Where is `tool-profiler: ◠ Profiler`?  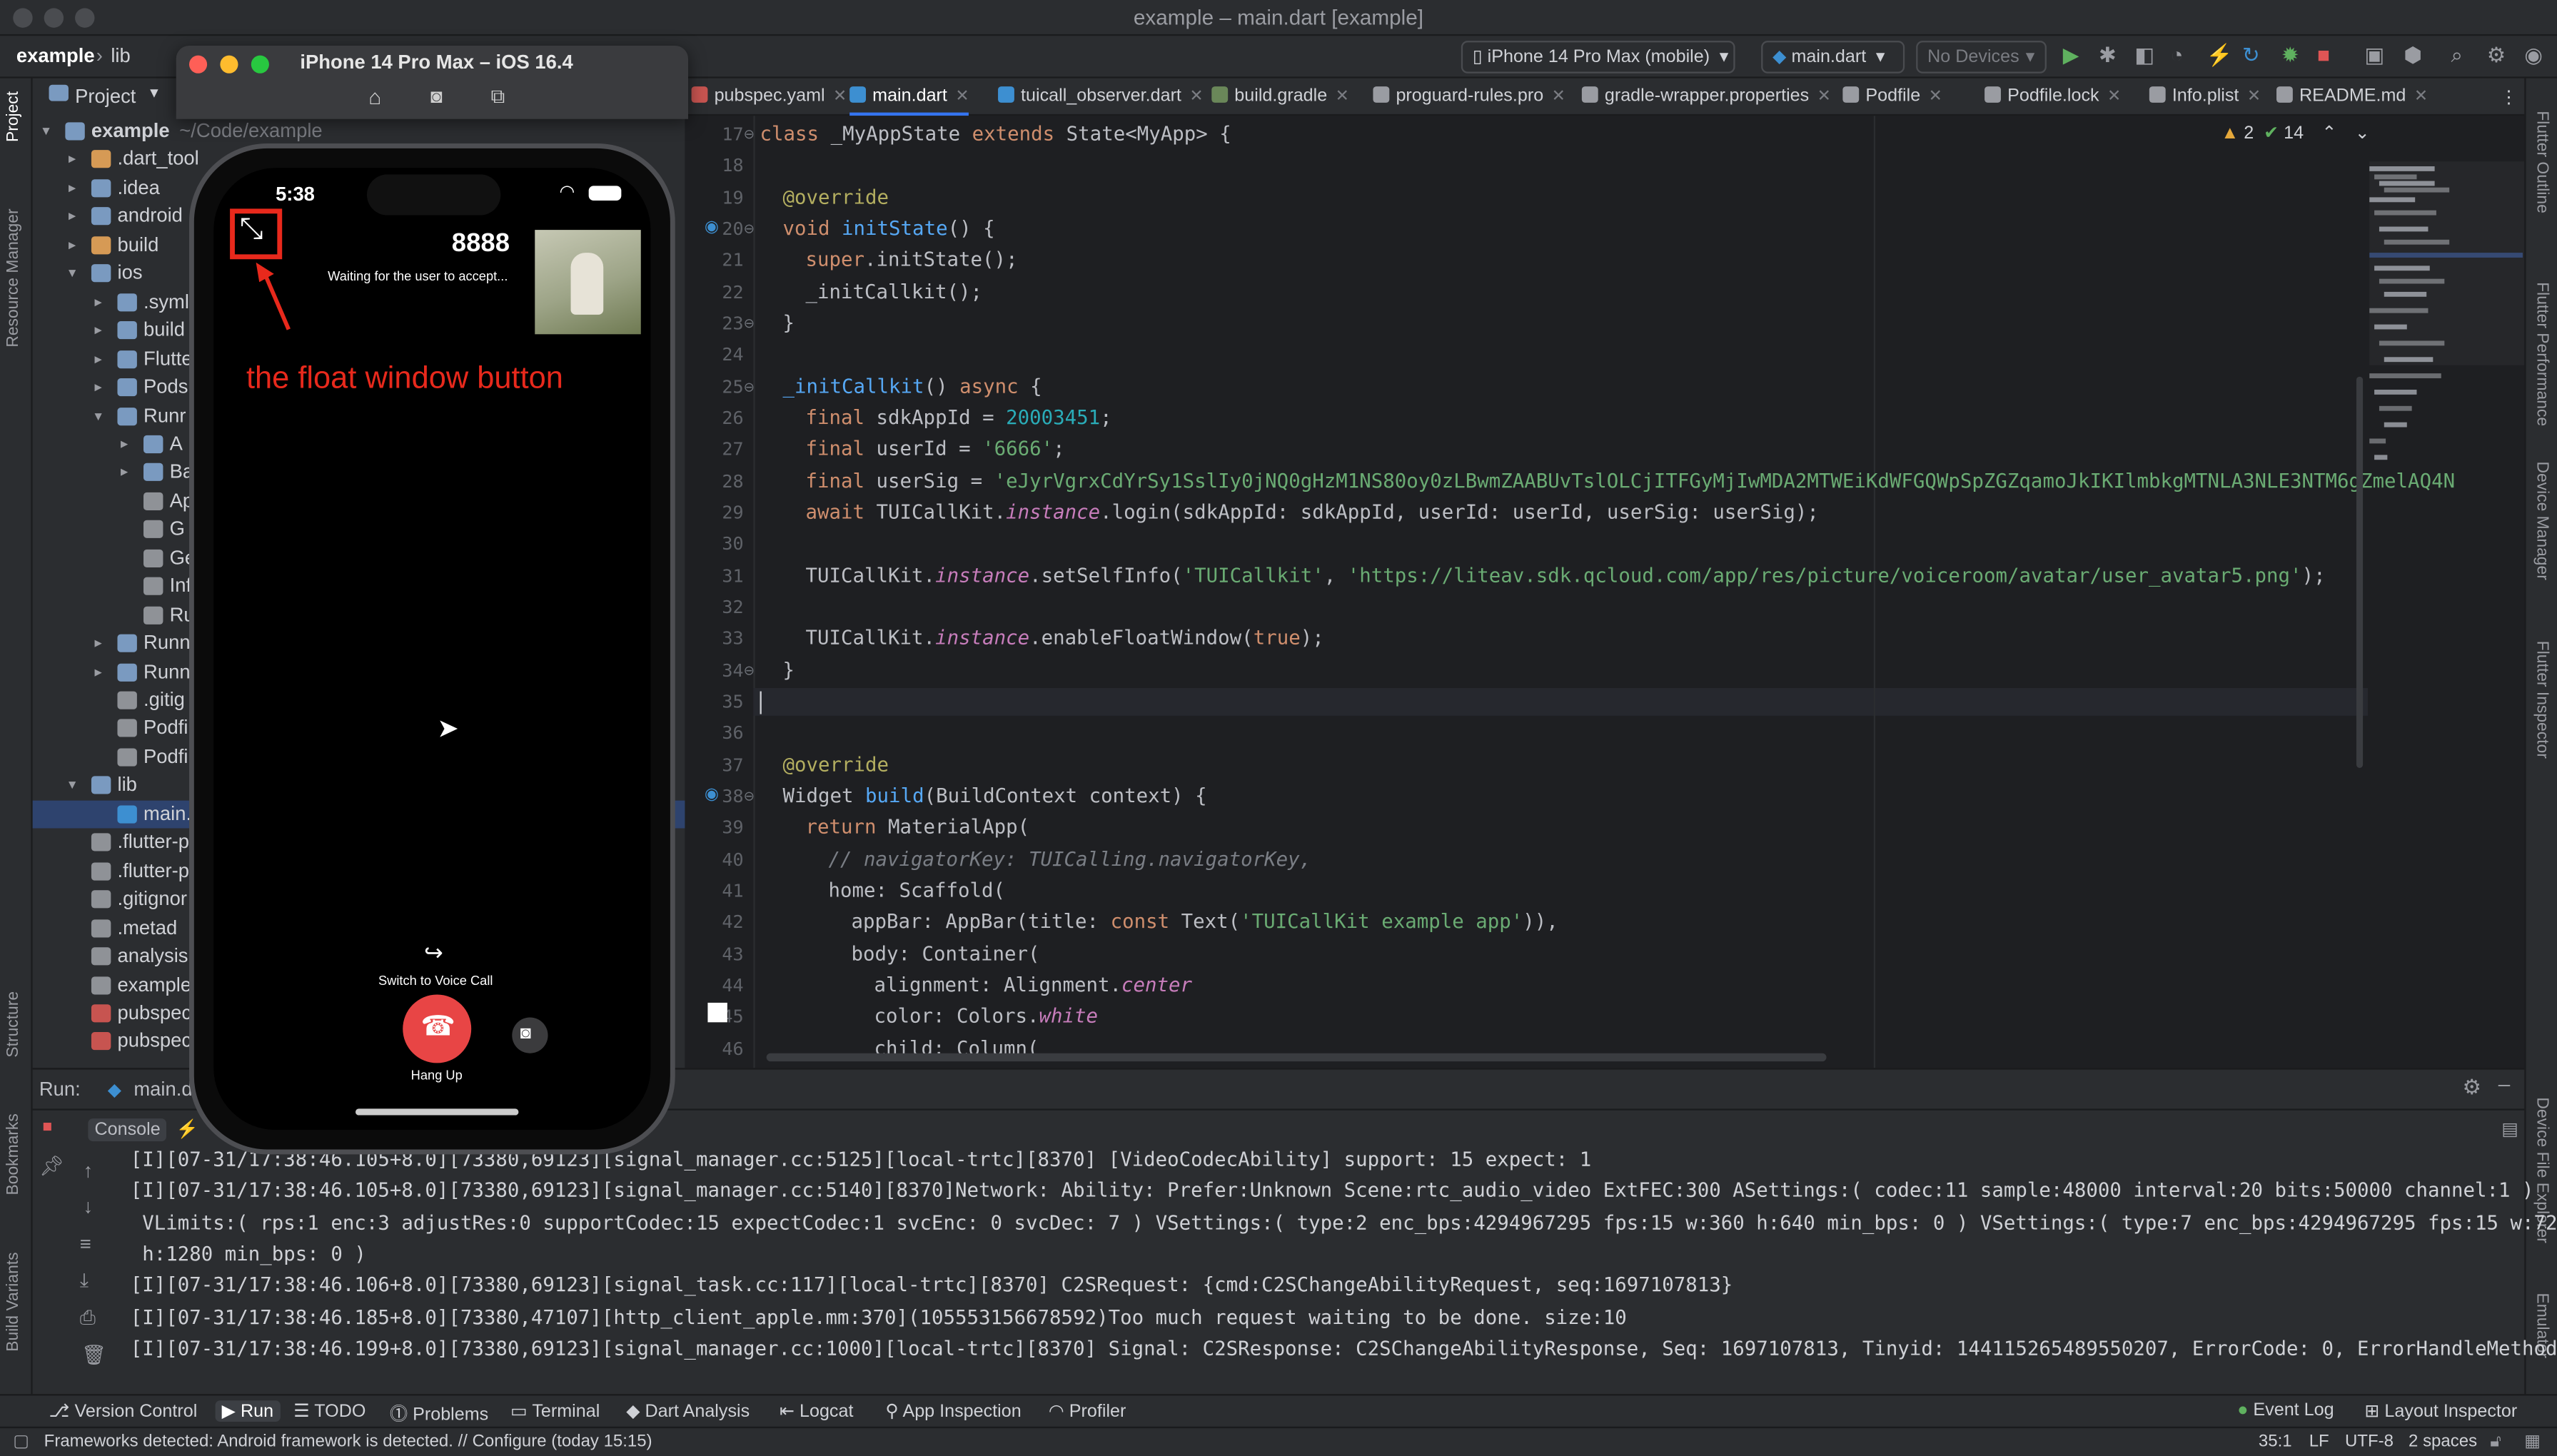
tool-profiler: ◠ Profiler is located at coordinates (1087, 1411).